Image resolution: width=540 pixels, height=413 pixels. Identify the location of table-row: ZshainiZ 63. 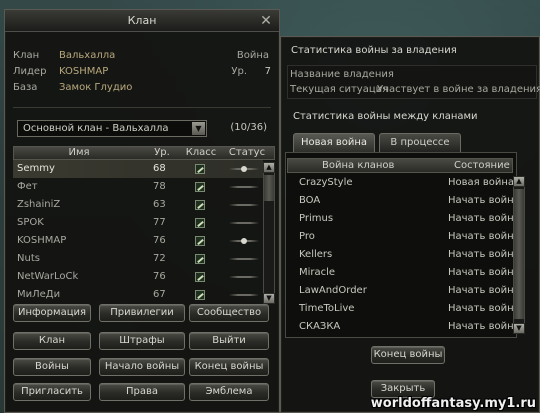
(138, 205).